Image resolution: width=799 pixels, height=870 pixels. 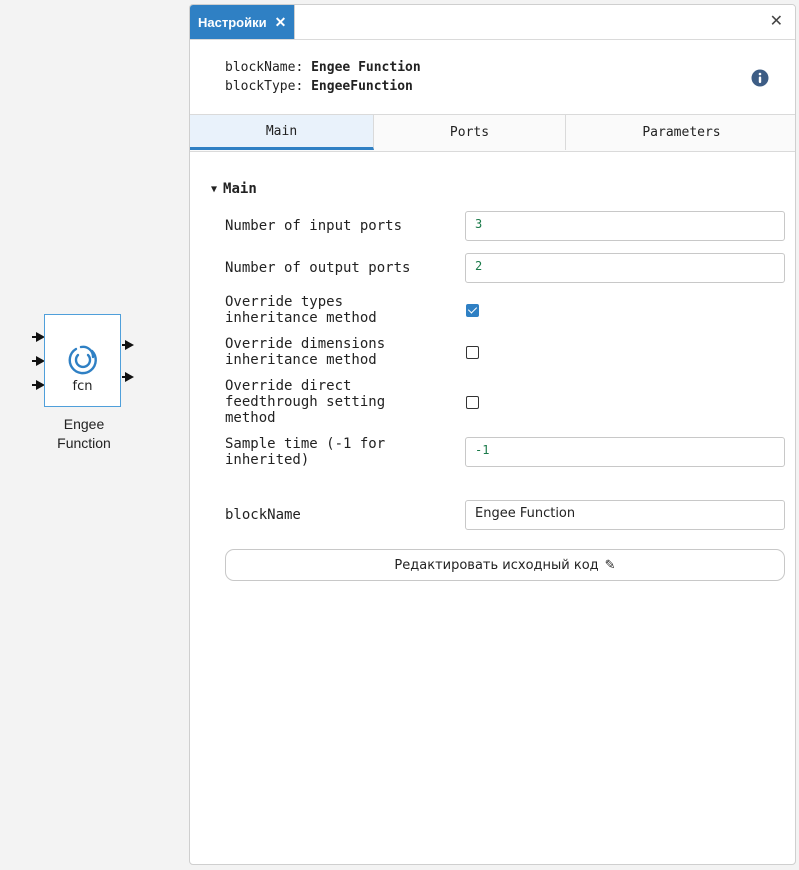 I want to click on settings-tab-label: Настройки, so click(x=232, y=22).